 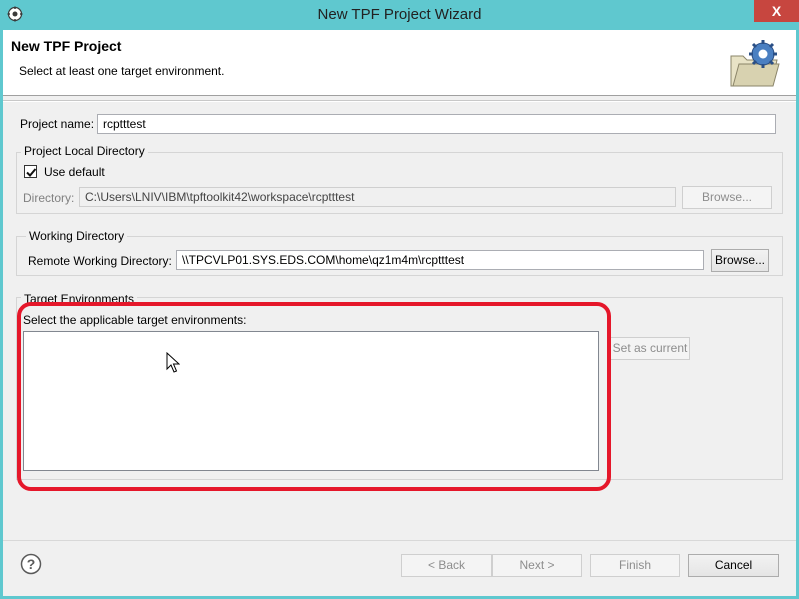 I want to click on back-button: < Back, so click(x=446, y=565).